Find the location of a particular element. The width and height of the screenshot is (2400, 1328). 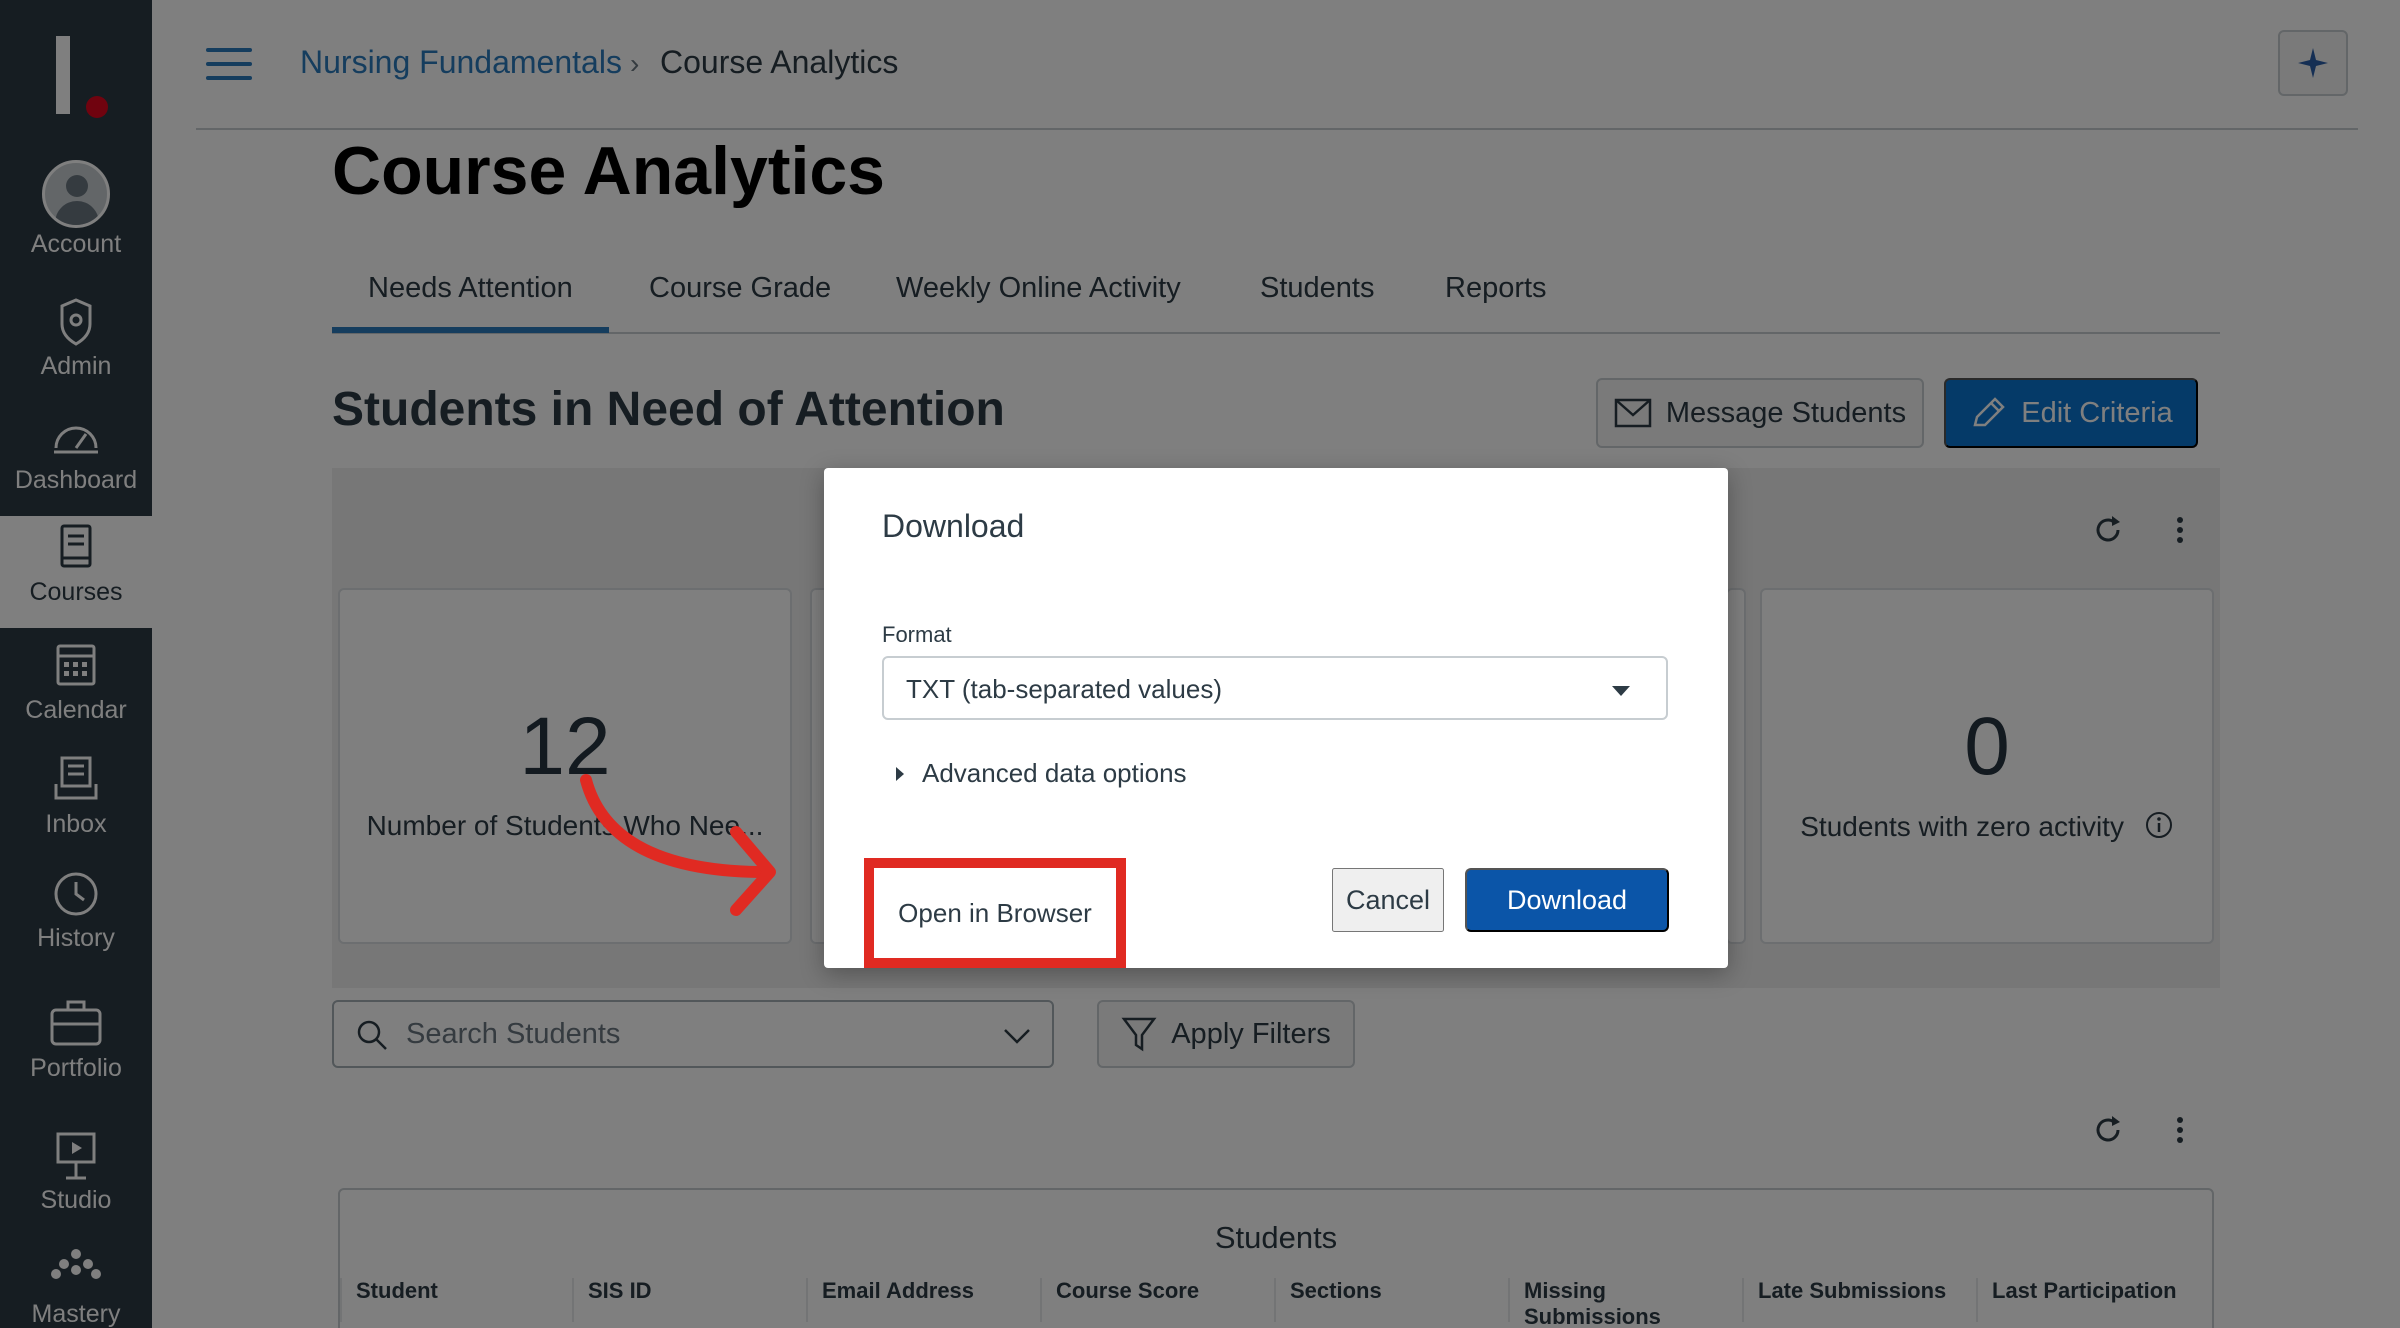

format-selected-value: TXT (tab-separated values) is located at coordinates (1064, 689).